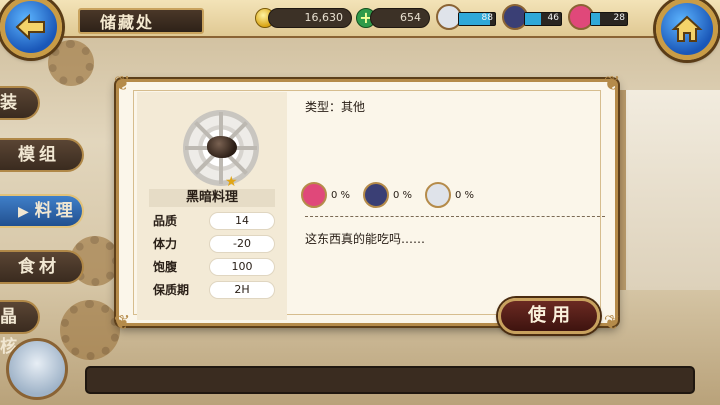 Image resolution: width=720 pixels, height=405 pixels. What do you see at coordinates (360, 19) in the screenshot?
I see `top-bar: 储藏处 16,630 + 654 88 46 28` at bounding box center [360, 19].